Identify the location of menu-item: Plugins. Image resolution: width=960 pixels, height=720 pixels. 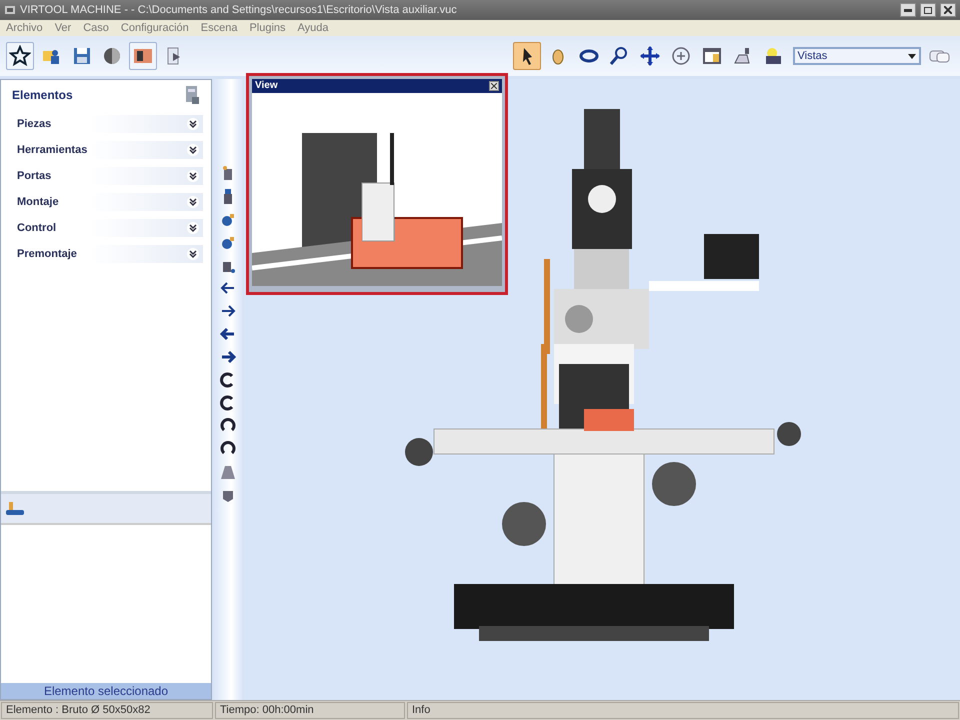
(267, 28).